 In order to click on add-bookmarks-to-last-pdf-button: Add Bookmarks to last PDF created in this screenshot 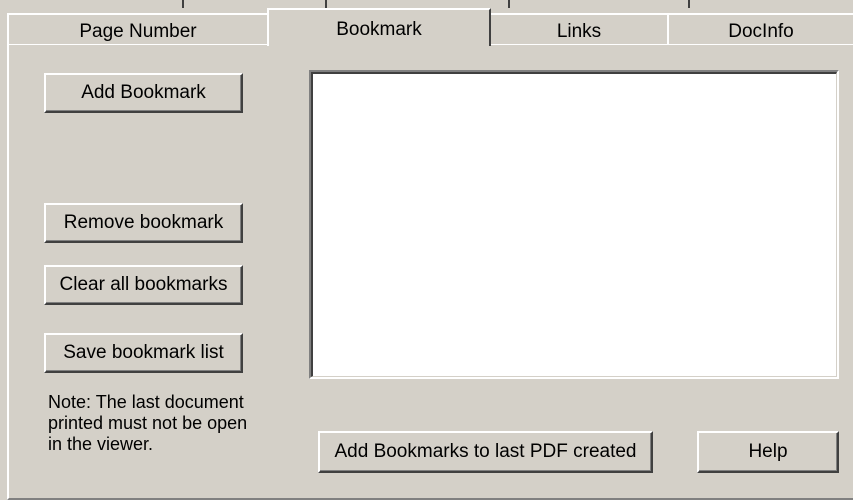, I will do `click(485, 452)`.